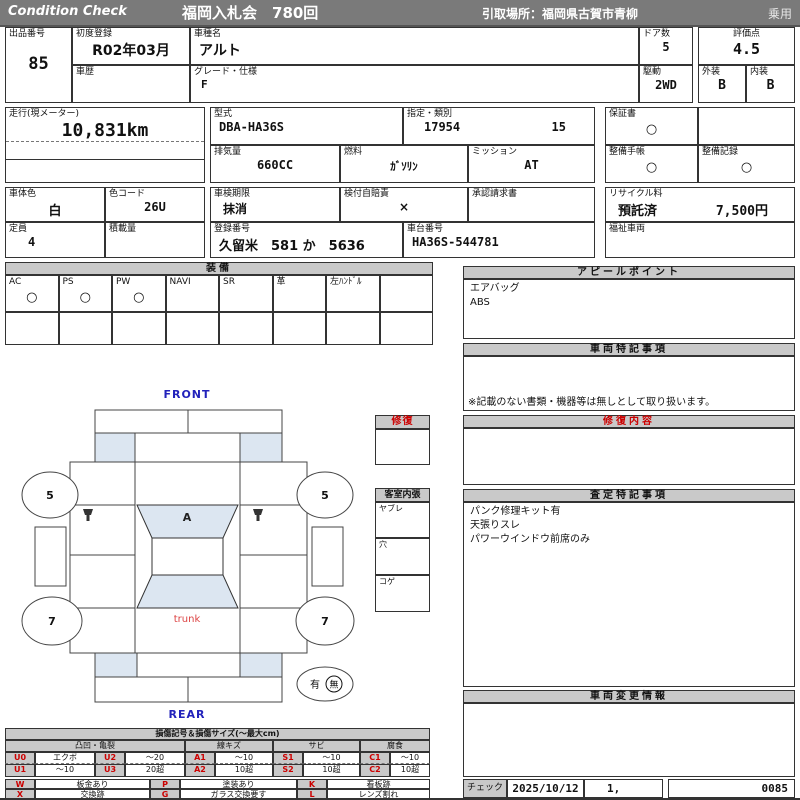  Describe the element at coordinates (531, 164) in the screenshot. I see `transmission-cell: ミッション AT` at that location.